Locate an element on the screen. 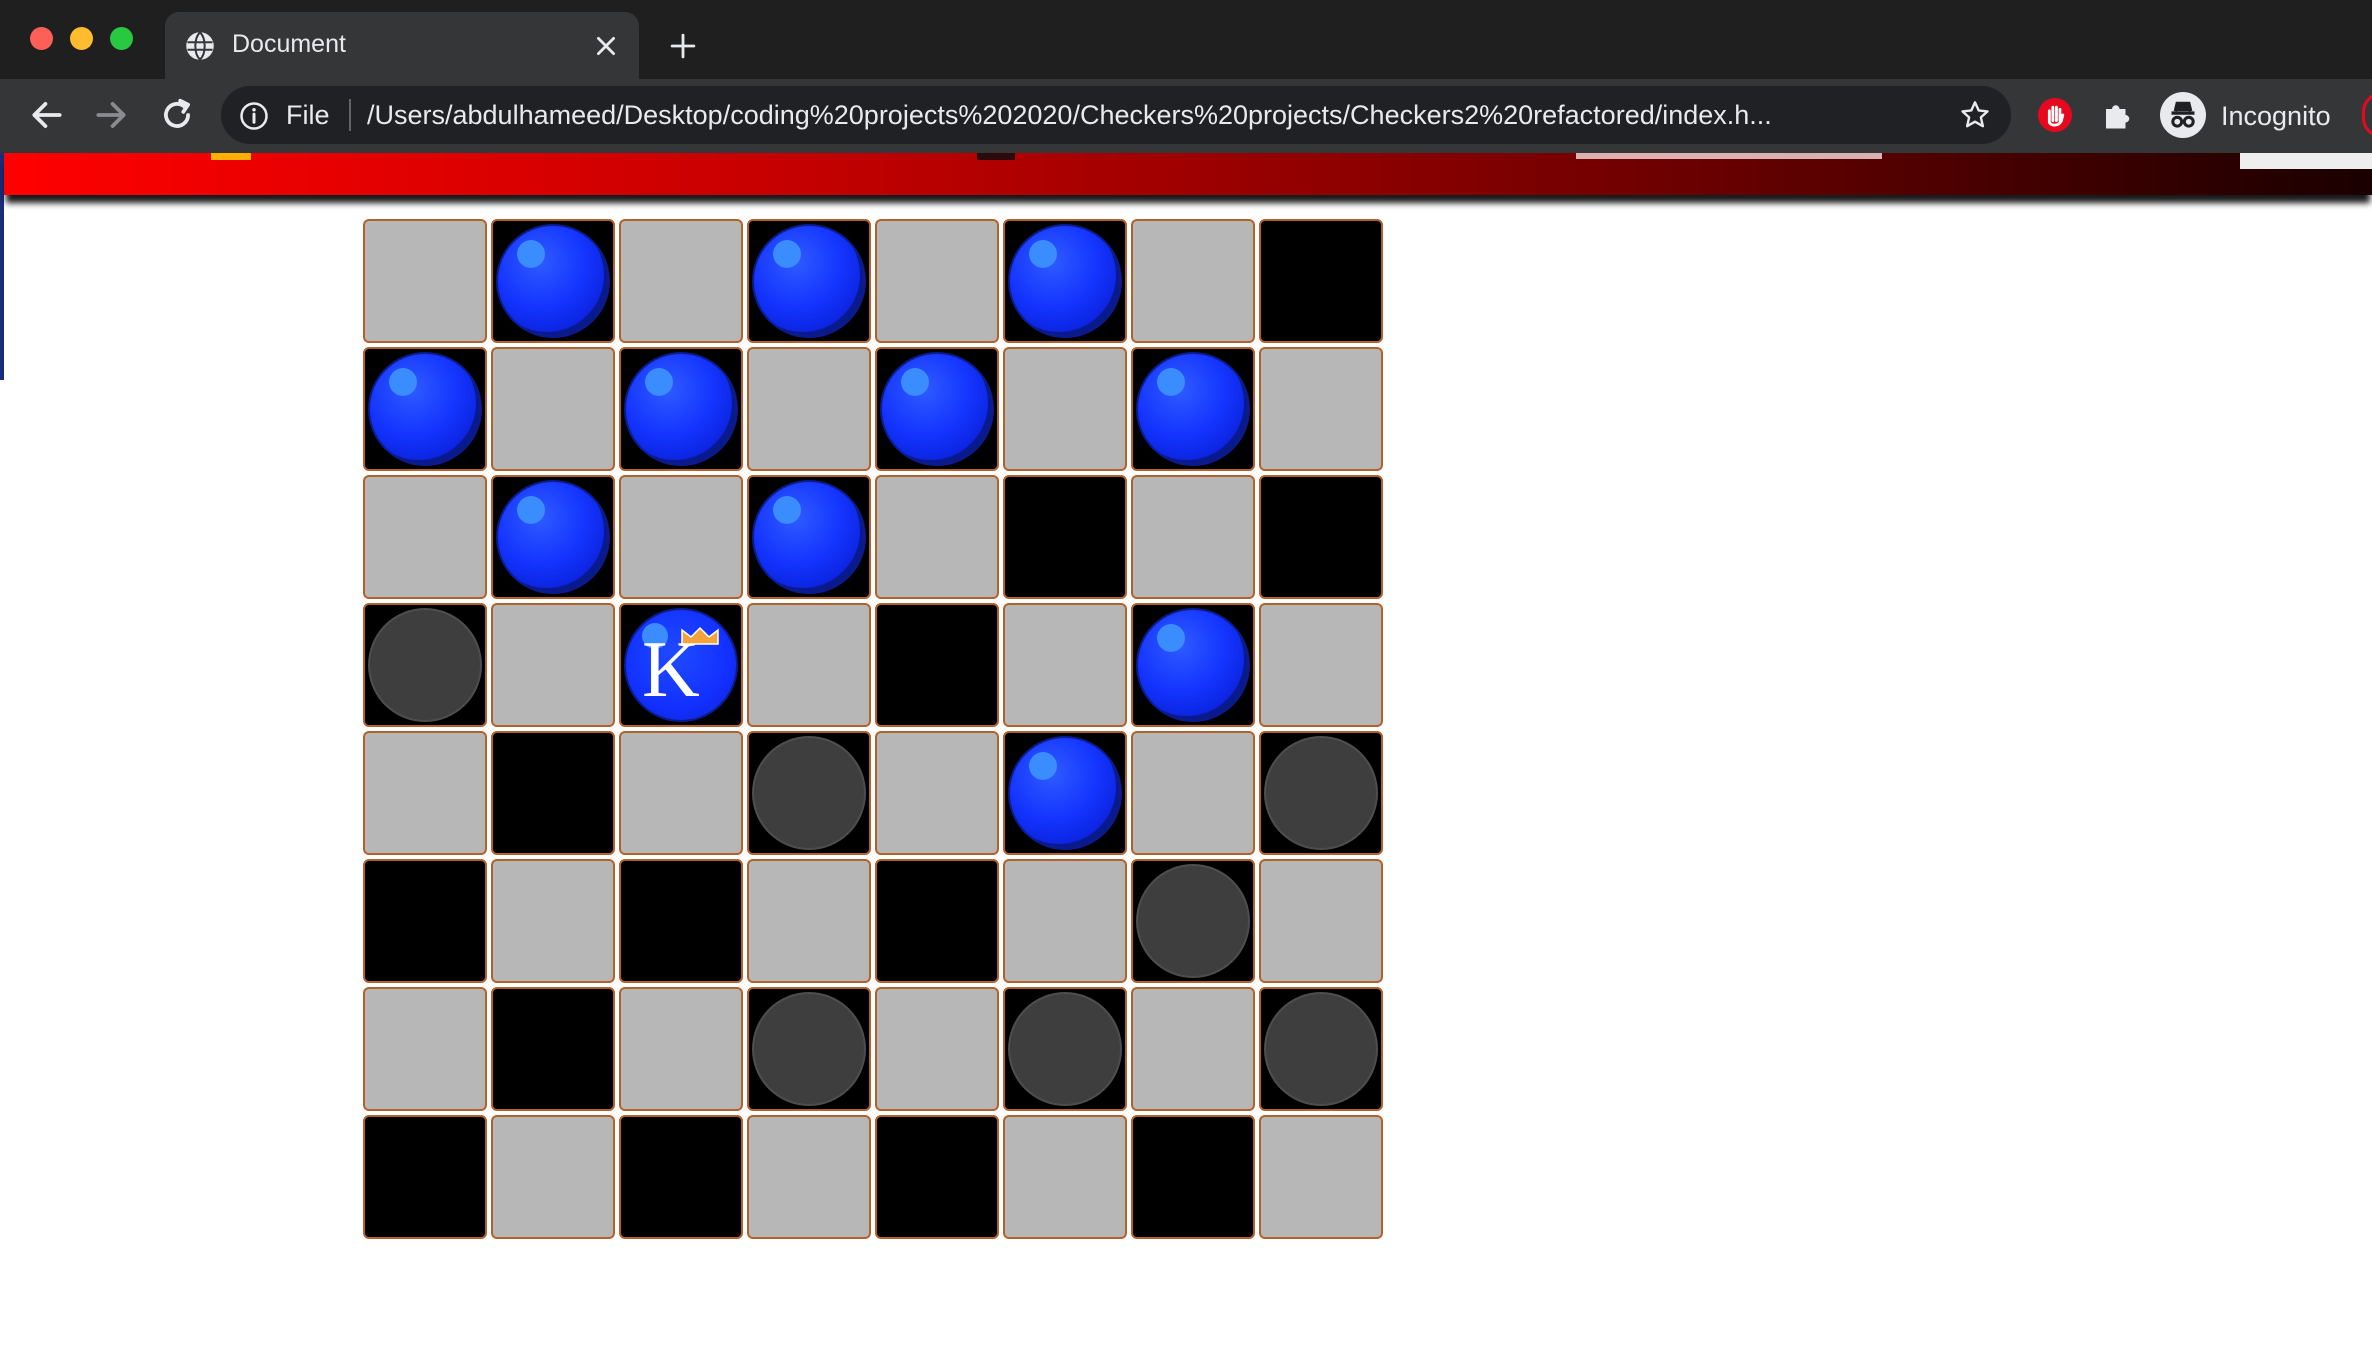 This screenshot has width=2372, height=1366. back-arrow-icon is located at coordinates (47, 115).